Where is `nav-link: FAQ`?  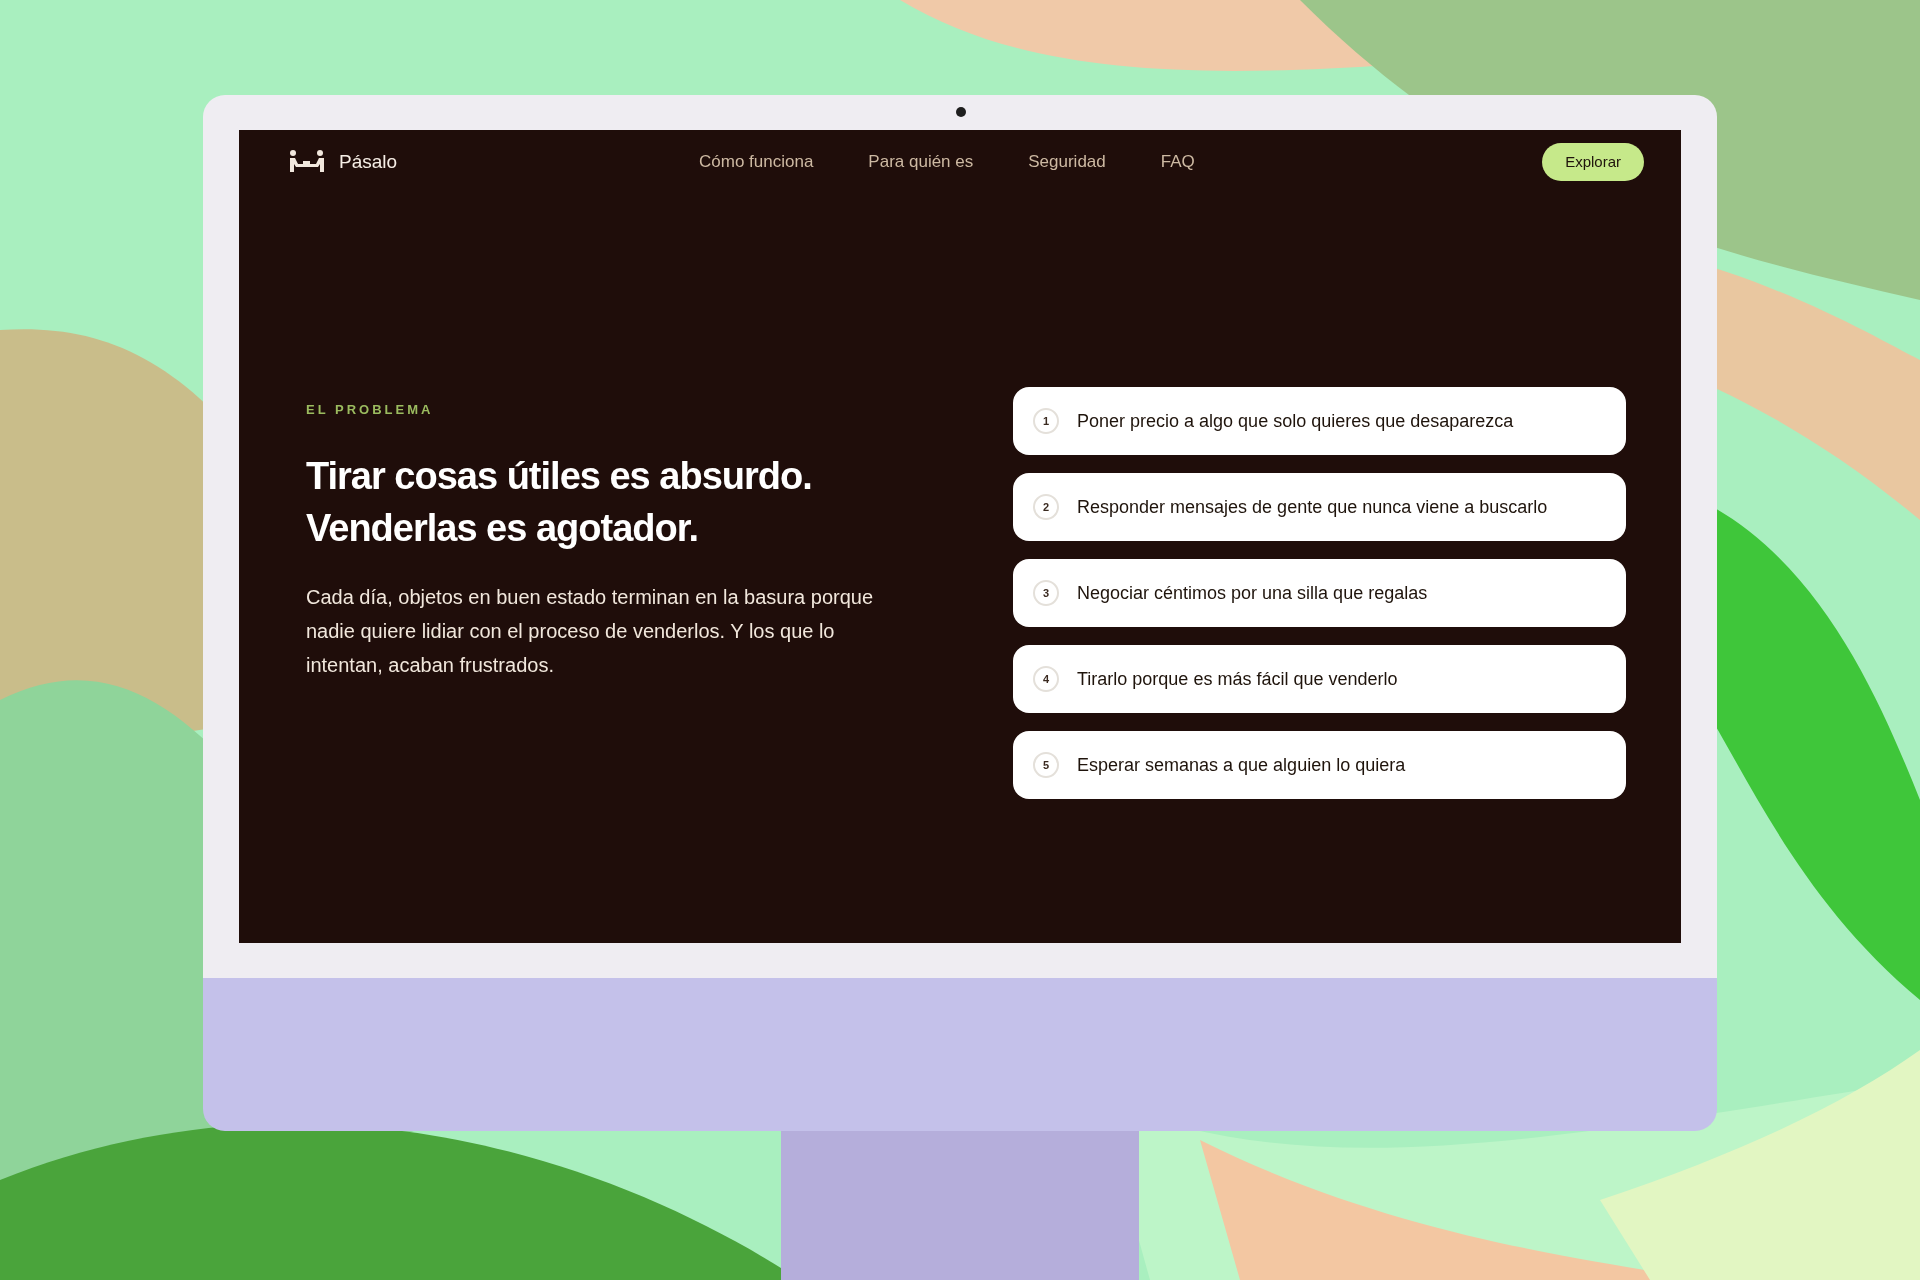 nav-link: FAQ is located at coordinates (1177, 162).